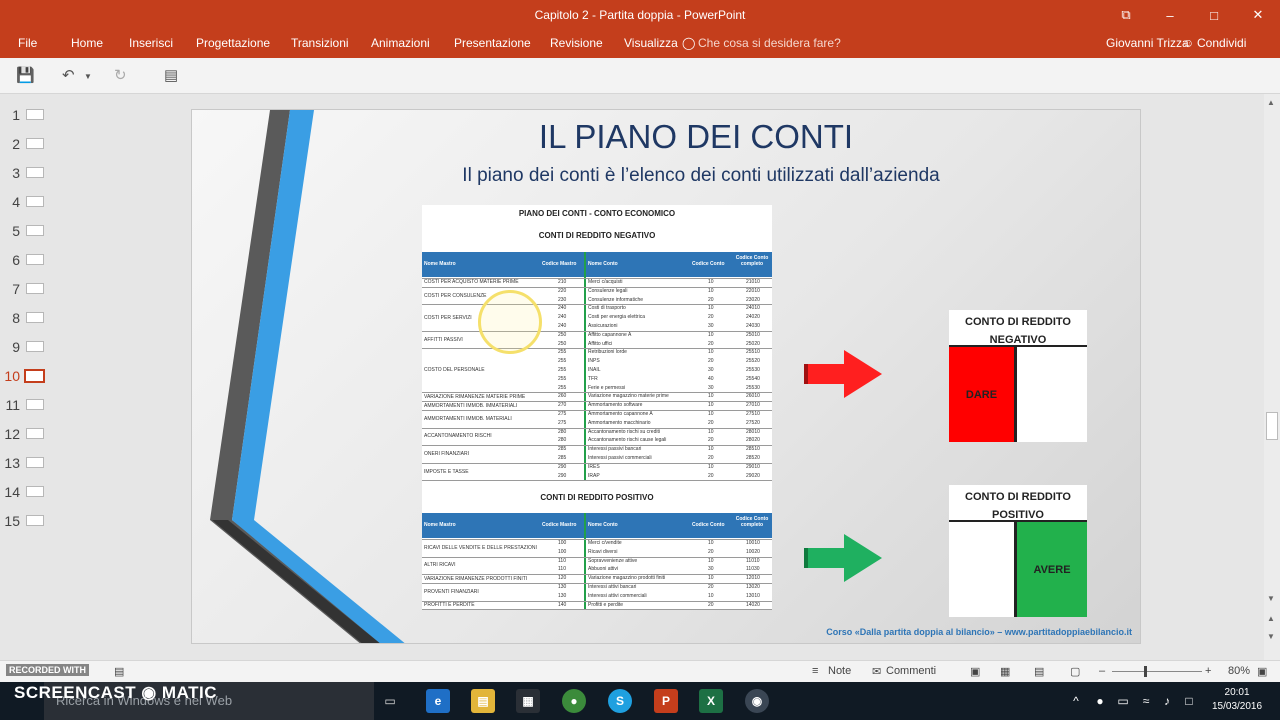 Image resolution: width=1280 pixels, height=720 pixels. Describe the element at coordinates (1272, 426) in the screenshot. I see `scroll-thumb` at that location.